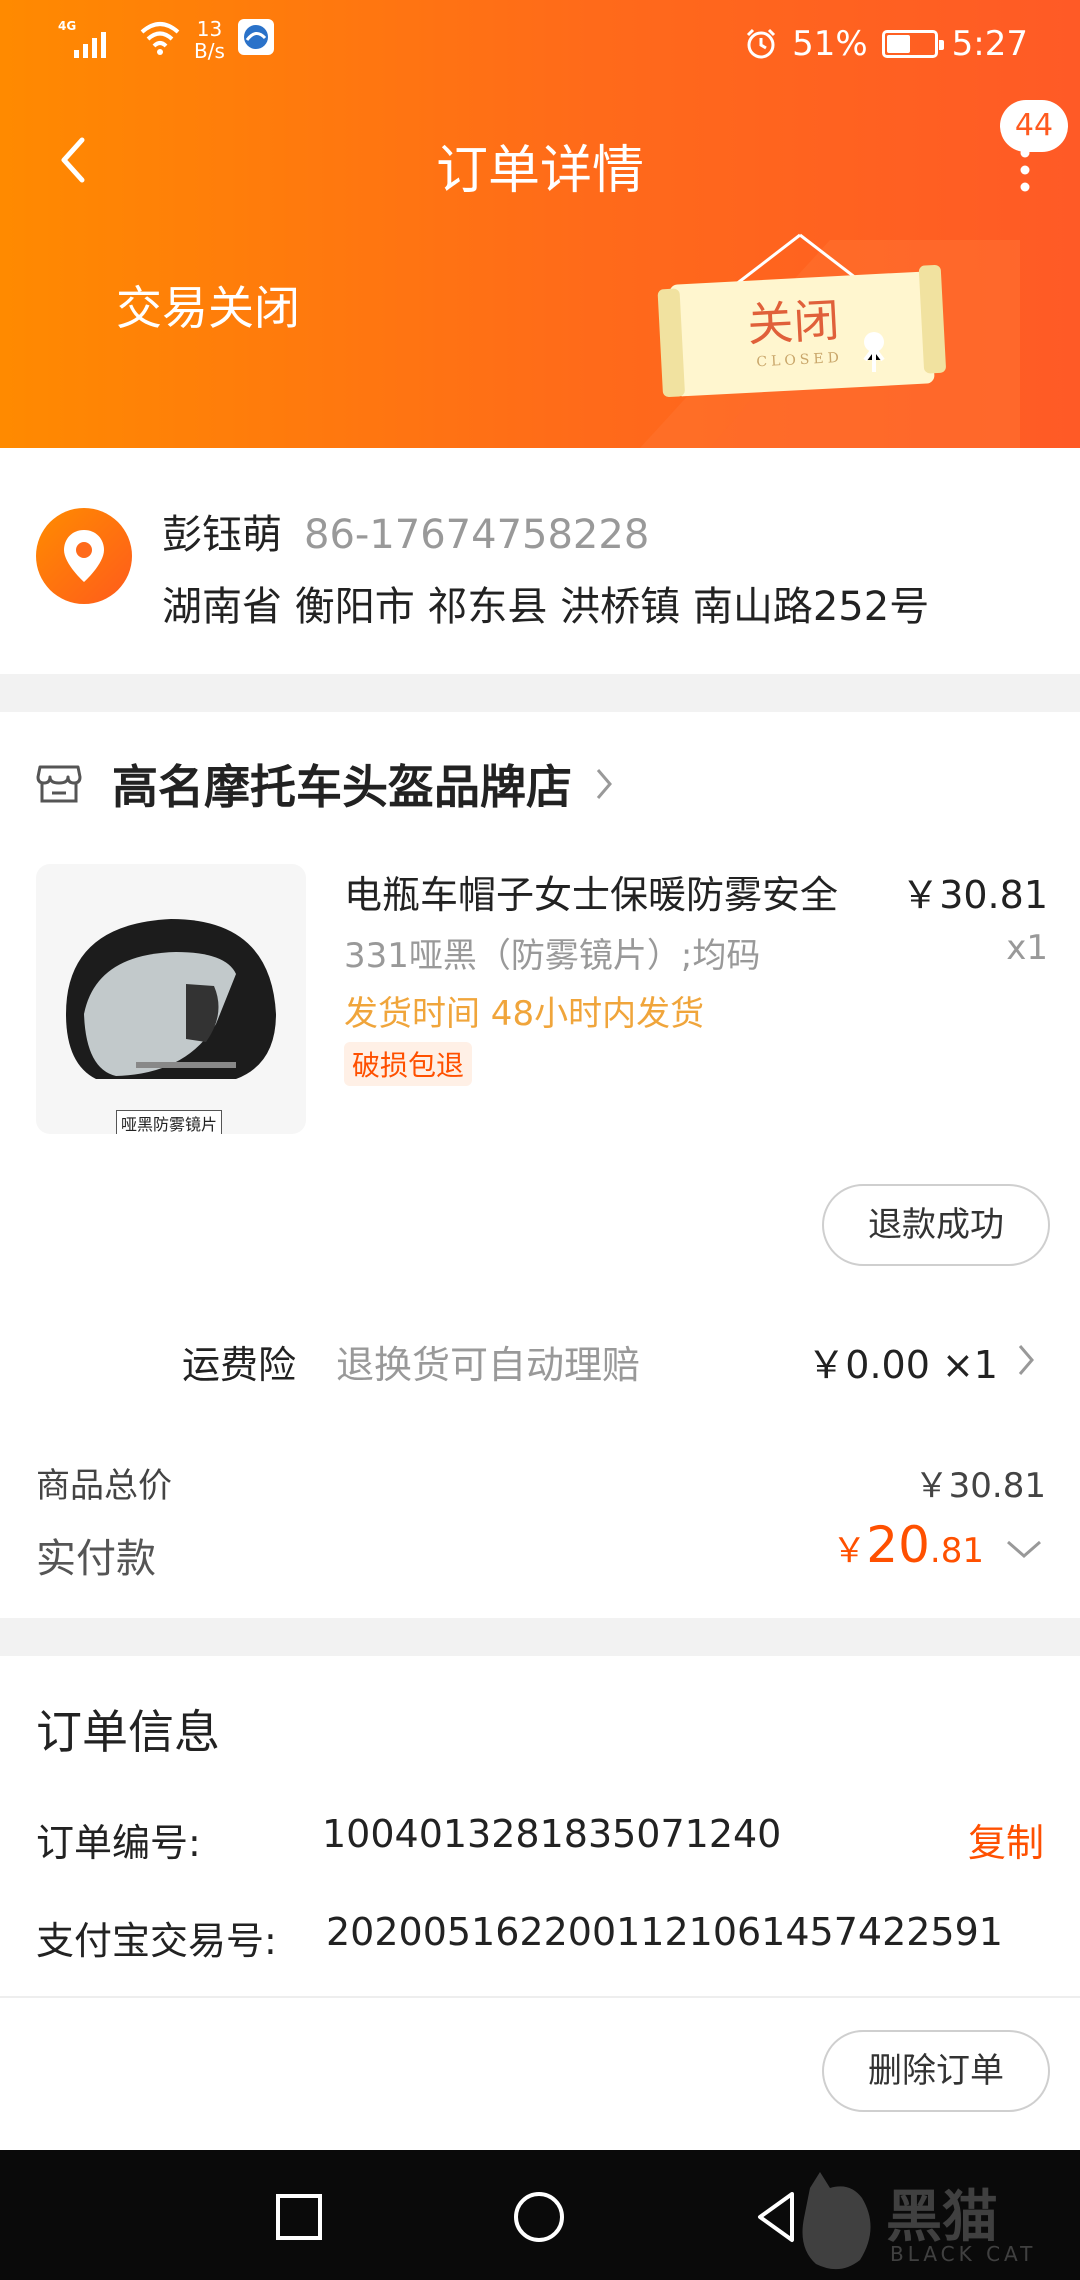 This screenshot has width=1080, height=2280. Describe the element at coordinates (84, 556) in the screenshot. I see `location-icon` at that location.